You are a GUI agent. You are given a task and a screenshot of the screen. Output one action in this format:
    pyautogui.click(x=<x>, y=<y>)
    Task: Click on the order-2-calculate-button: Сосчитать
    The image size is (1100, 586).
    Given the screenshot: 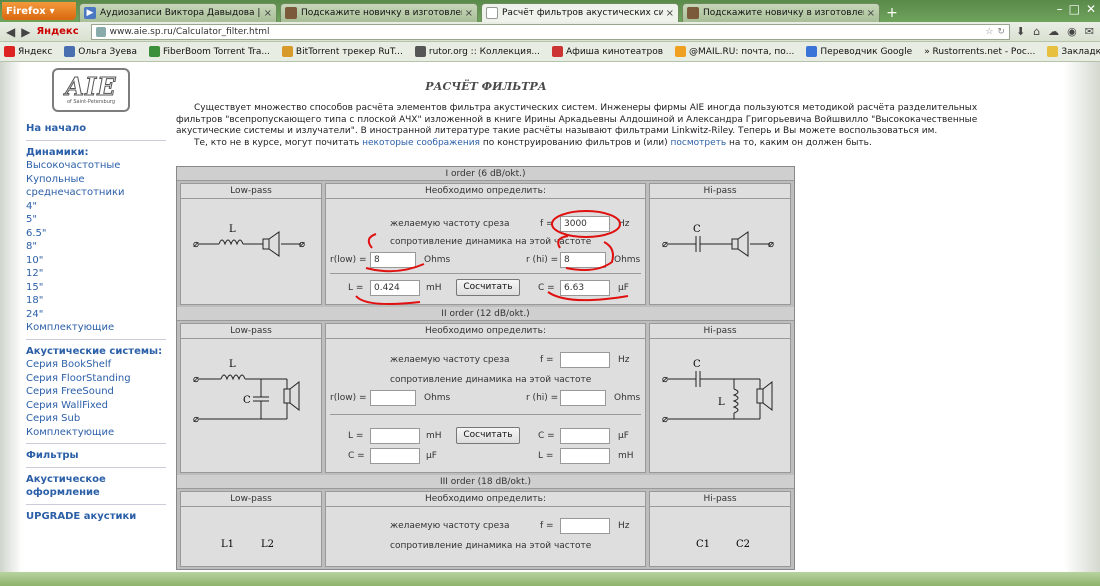 What is the action you would take?
    pyautogui.click(x=488, y=435)
    